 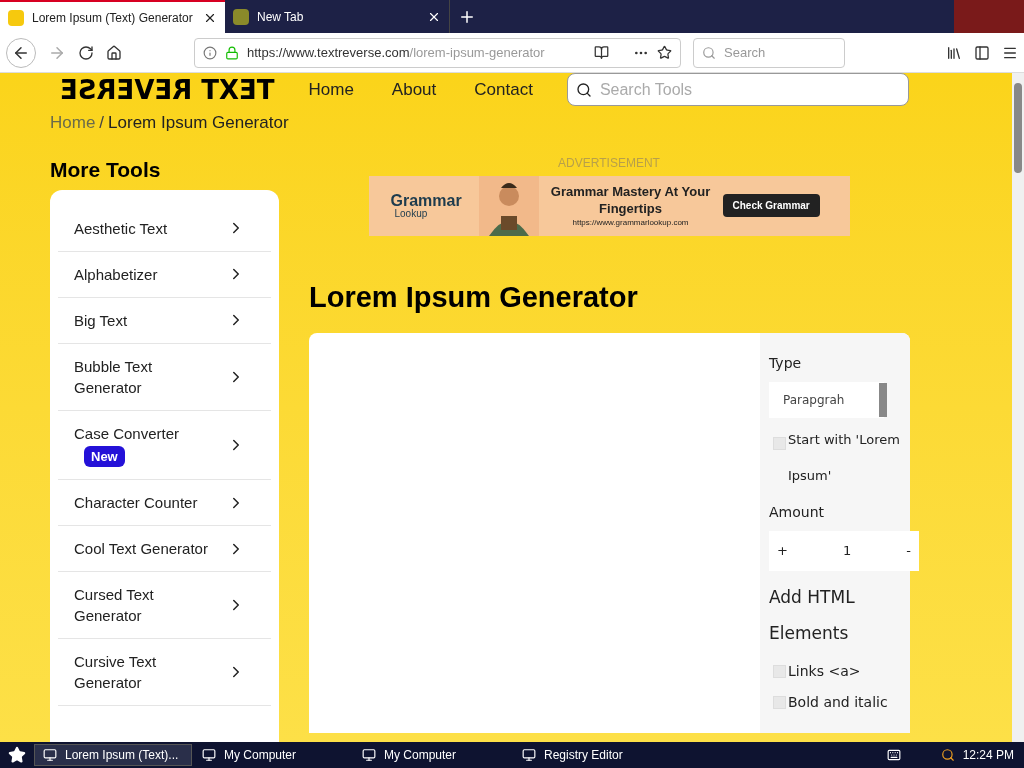 I want to click on taskbar-item: Registry Editor, so click(x=593, y=755).